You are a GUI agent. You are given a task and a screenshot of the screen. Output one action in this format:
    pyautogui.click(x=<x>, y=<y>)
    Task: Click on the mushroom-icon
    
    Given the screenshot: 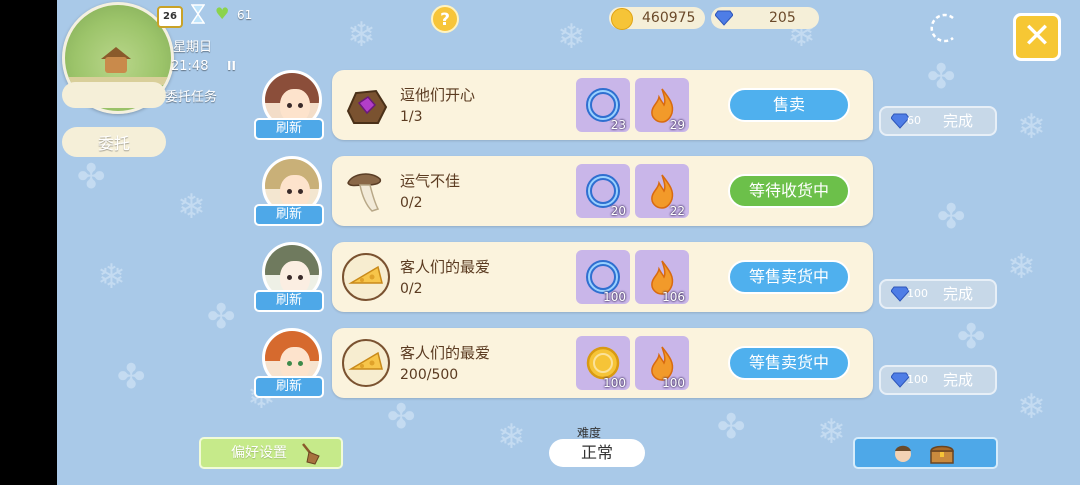 What is the action you would take?
    pyautogui.click(x=364, y=192)
    